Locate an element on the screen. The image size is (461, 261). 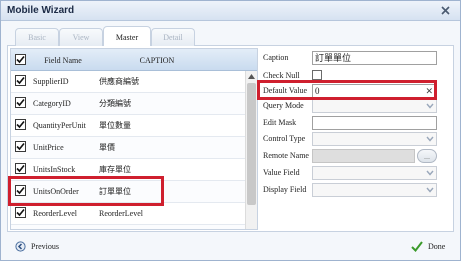
scroll-up-icon is located at coordinates (251, 76).